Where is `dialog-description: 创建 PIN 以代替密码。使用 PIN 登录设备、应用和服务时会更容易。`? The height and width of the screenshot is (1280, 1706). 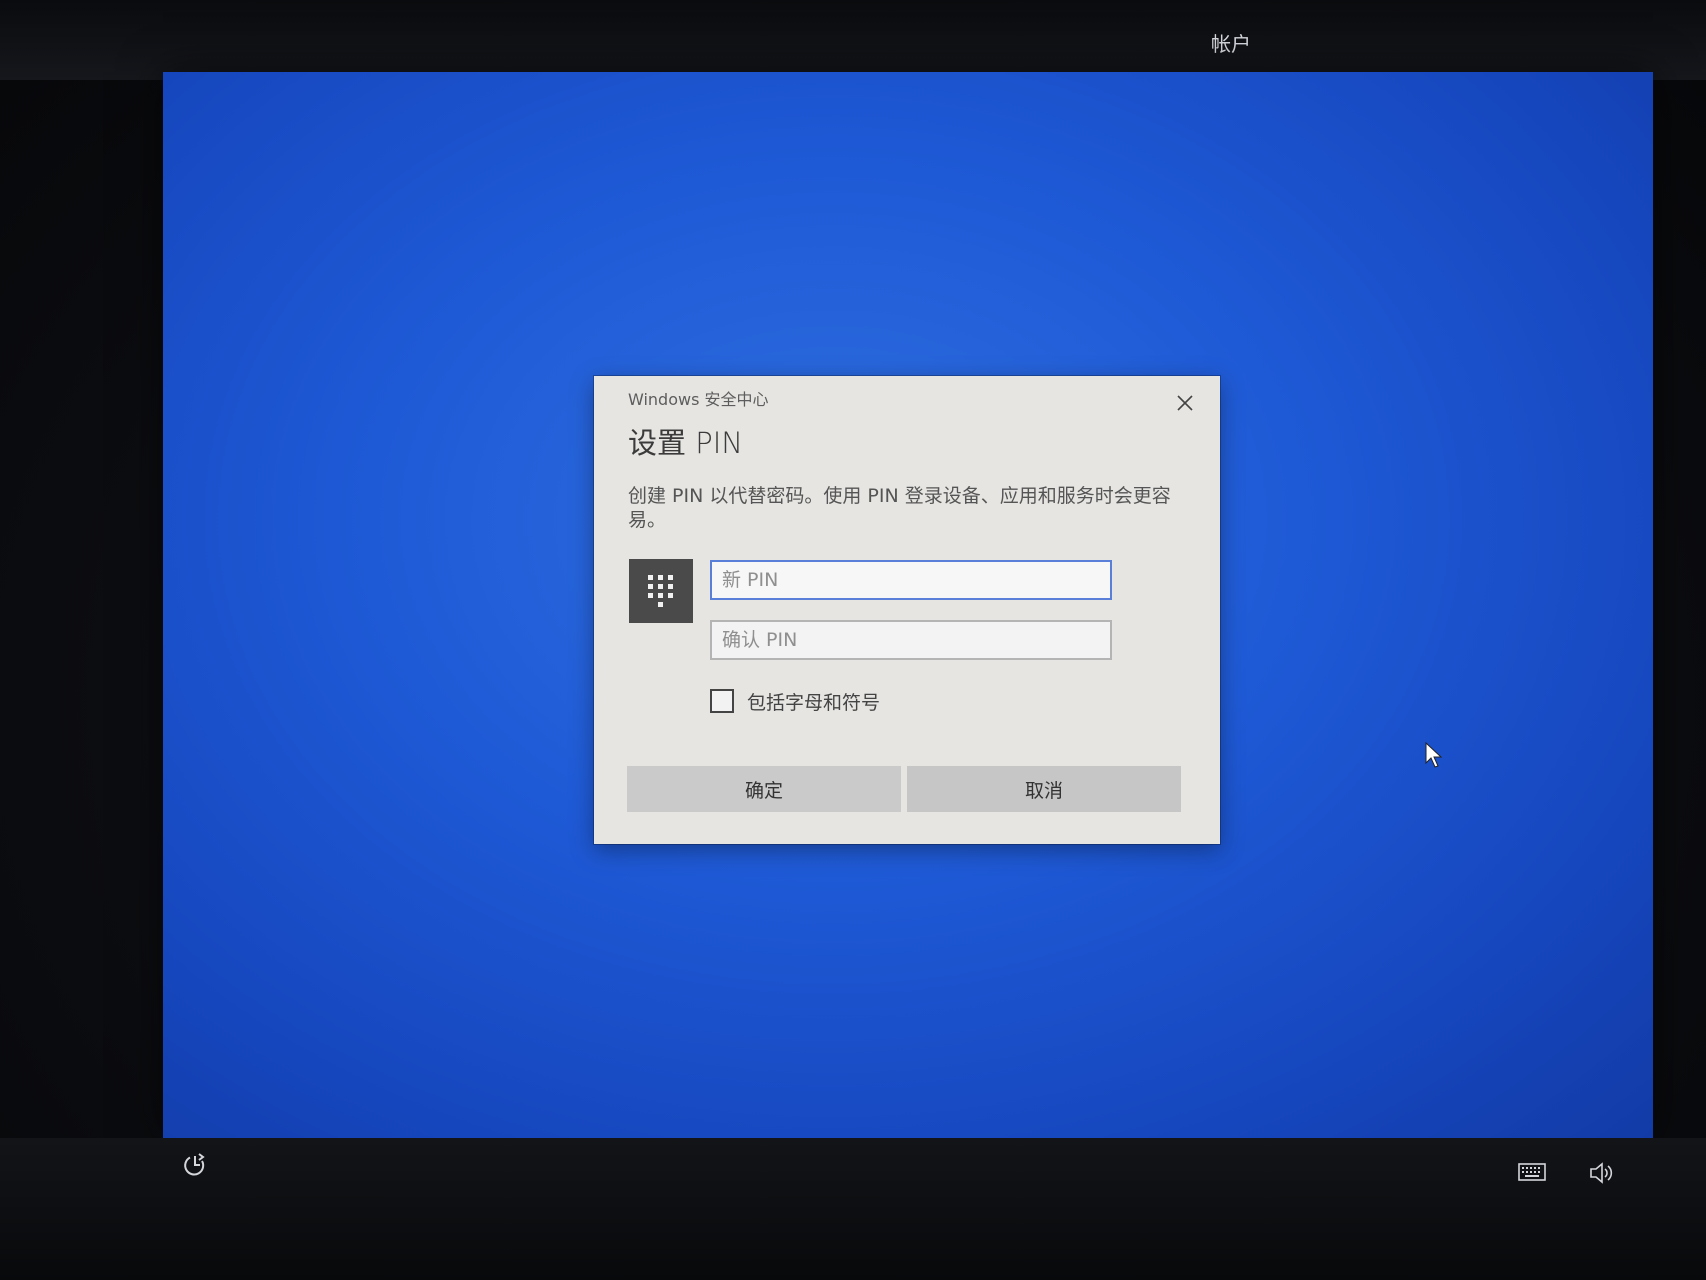
dialog-description: 创建 PIN 以代替密码。使用 PIN 登录设备、应用和服务时会更容易。 is located at coordinates (899, 508).